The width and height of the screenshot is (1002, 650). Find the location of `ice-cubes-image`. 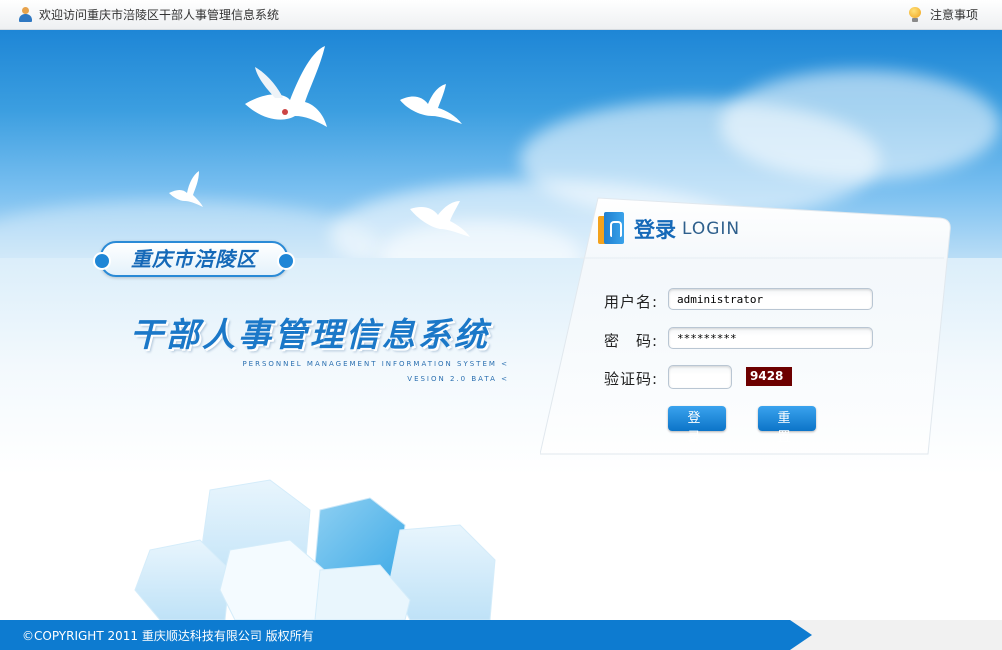

ice-cubes-image is located at coordinates (315, 549).